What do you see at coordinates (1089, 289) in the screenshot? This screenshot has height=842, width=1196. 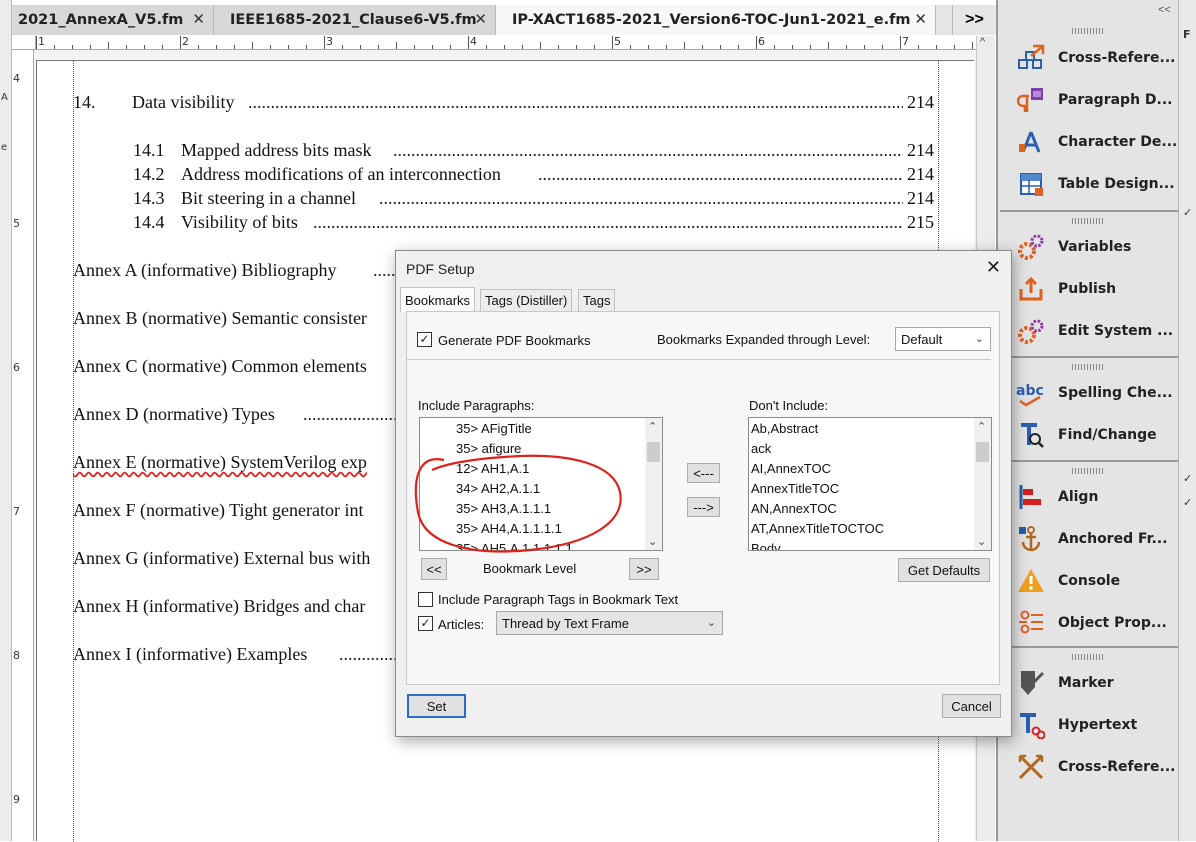 I see `panel-item: Publish` at bounding box center [1089, 289].